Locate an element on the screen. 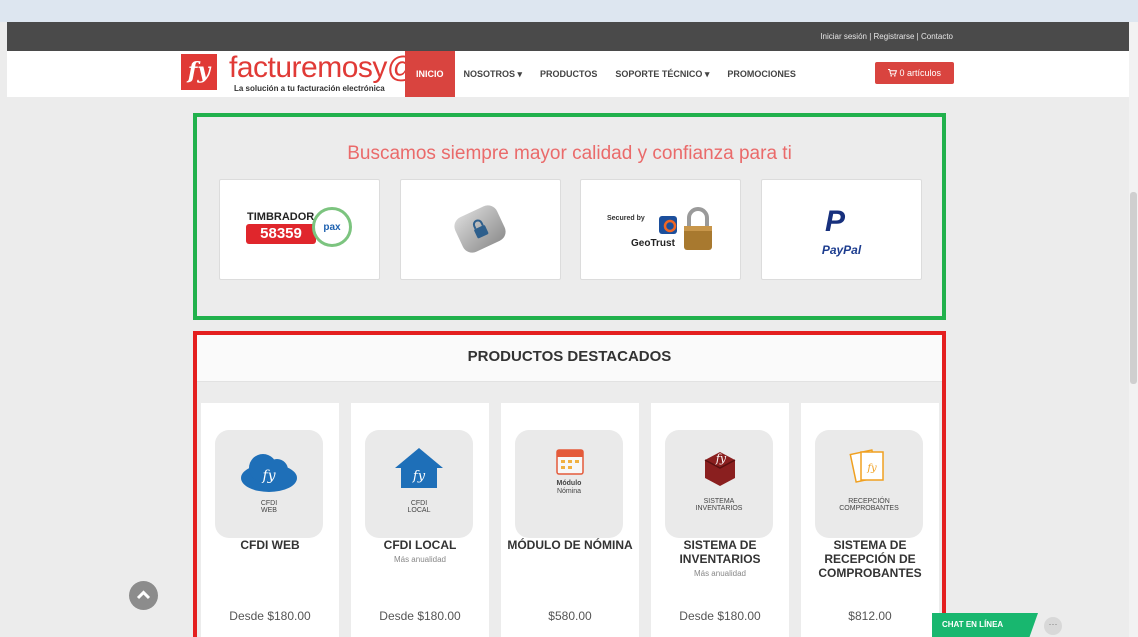 The width and height of the screenshot is (1138, 637). account-links: Iniciar sesión | Registrarse | Contacto is located at coordinates (886, 36).